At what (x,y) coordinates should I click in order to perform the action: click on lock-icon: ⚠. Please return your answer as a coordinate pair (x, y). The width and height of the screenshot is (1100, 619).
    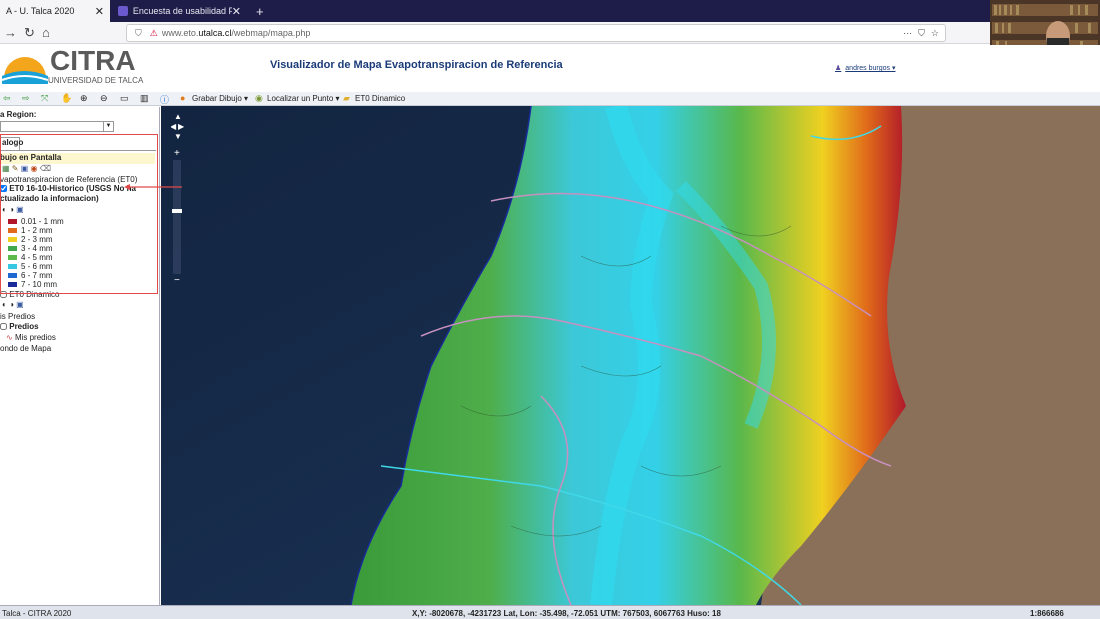
    Looking at the image, I should click on (153, 32).